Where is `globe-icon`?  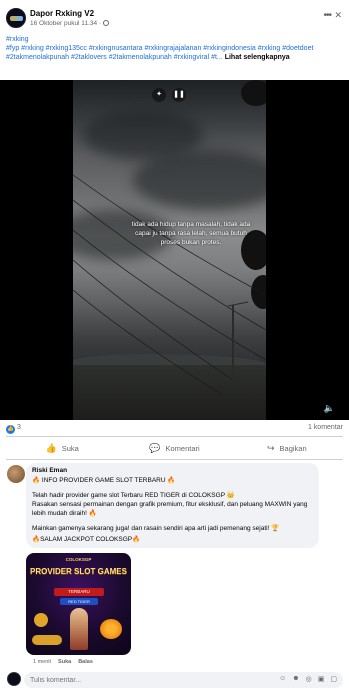 globe-icon is located at coordinates (106, 23).